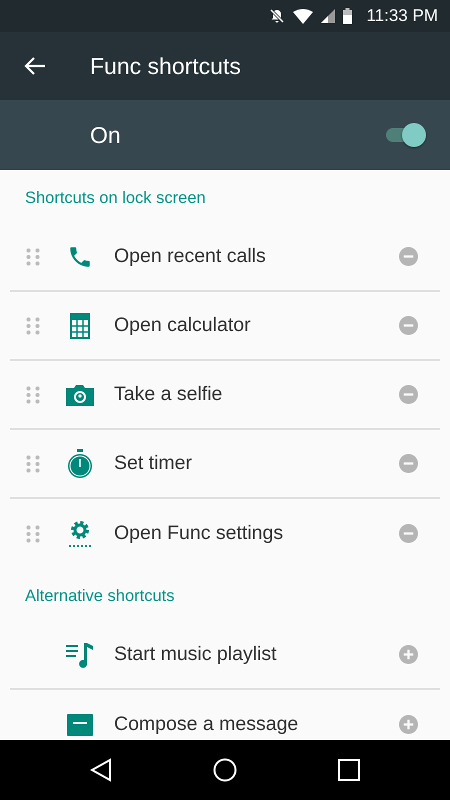  Describe the element at coordinates (100, 596) in the screenshot. I see `section-header: Alternative shortcuts` at that location.